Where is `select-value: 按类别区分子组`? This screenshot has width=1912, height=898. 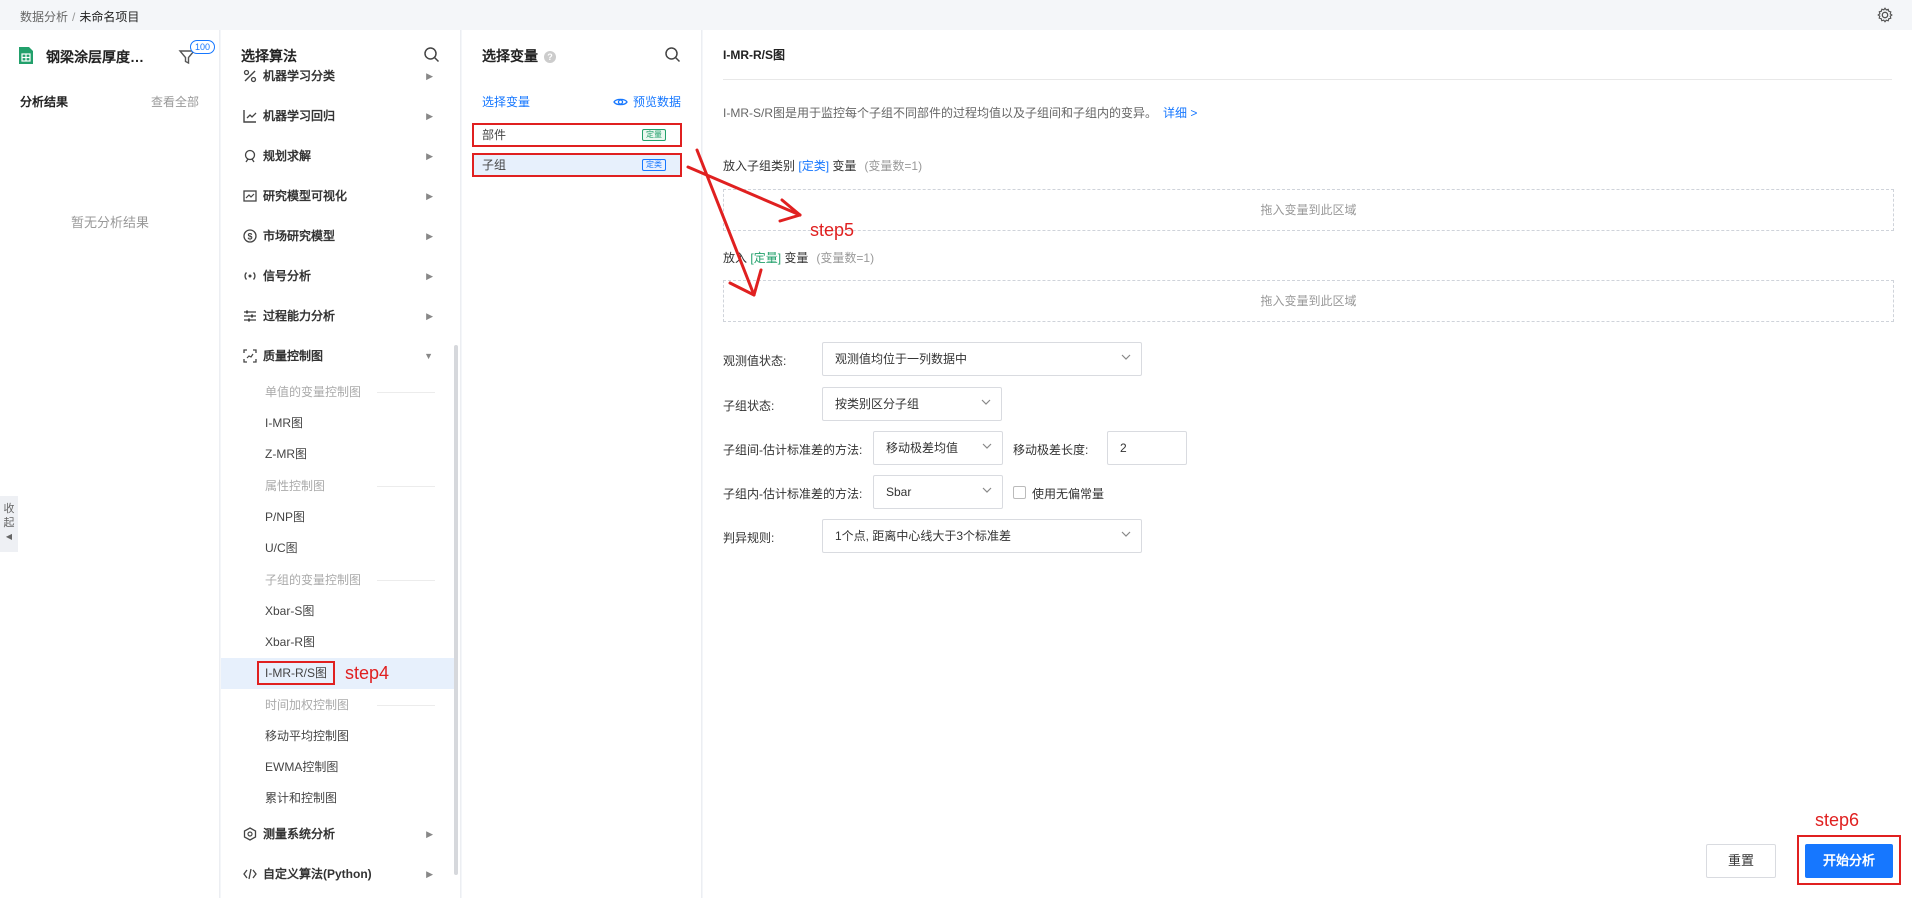
select-value: 按类别区分子组 is located at coordinates (877, 404).